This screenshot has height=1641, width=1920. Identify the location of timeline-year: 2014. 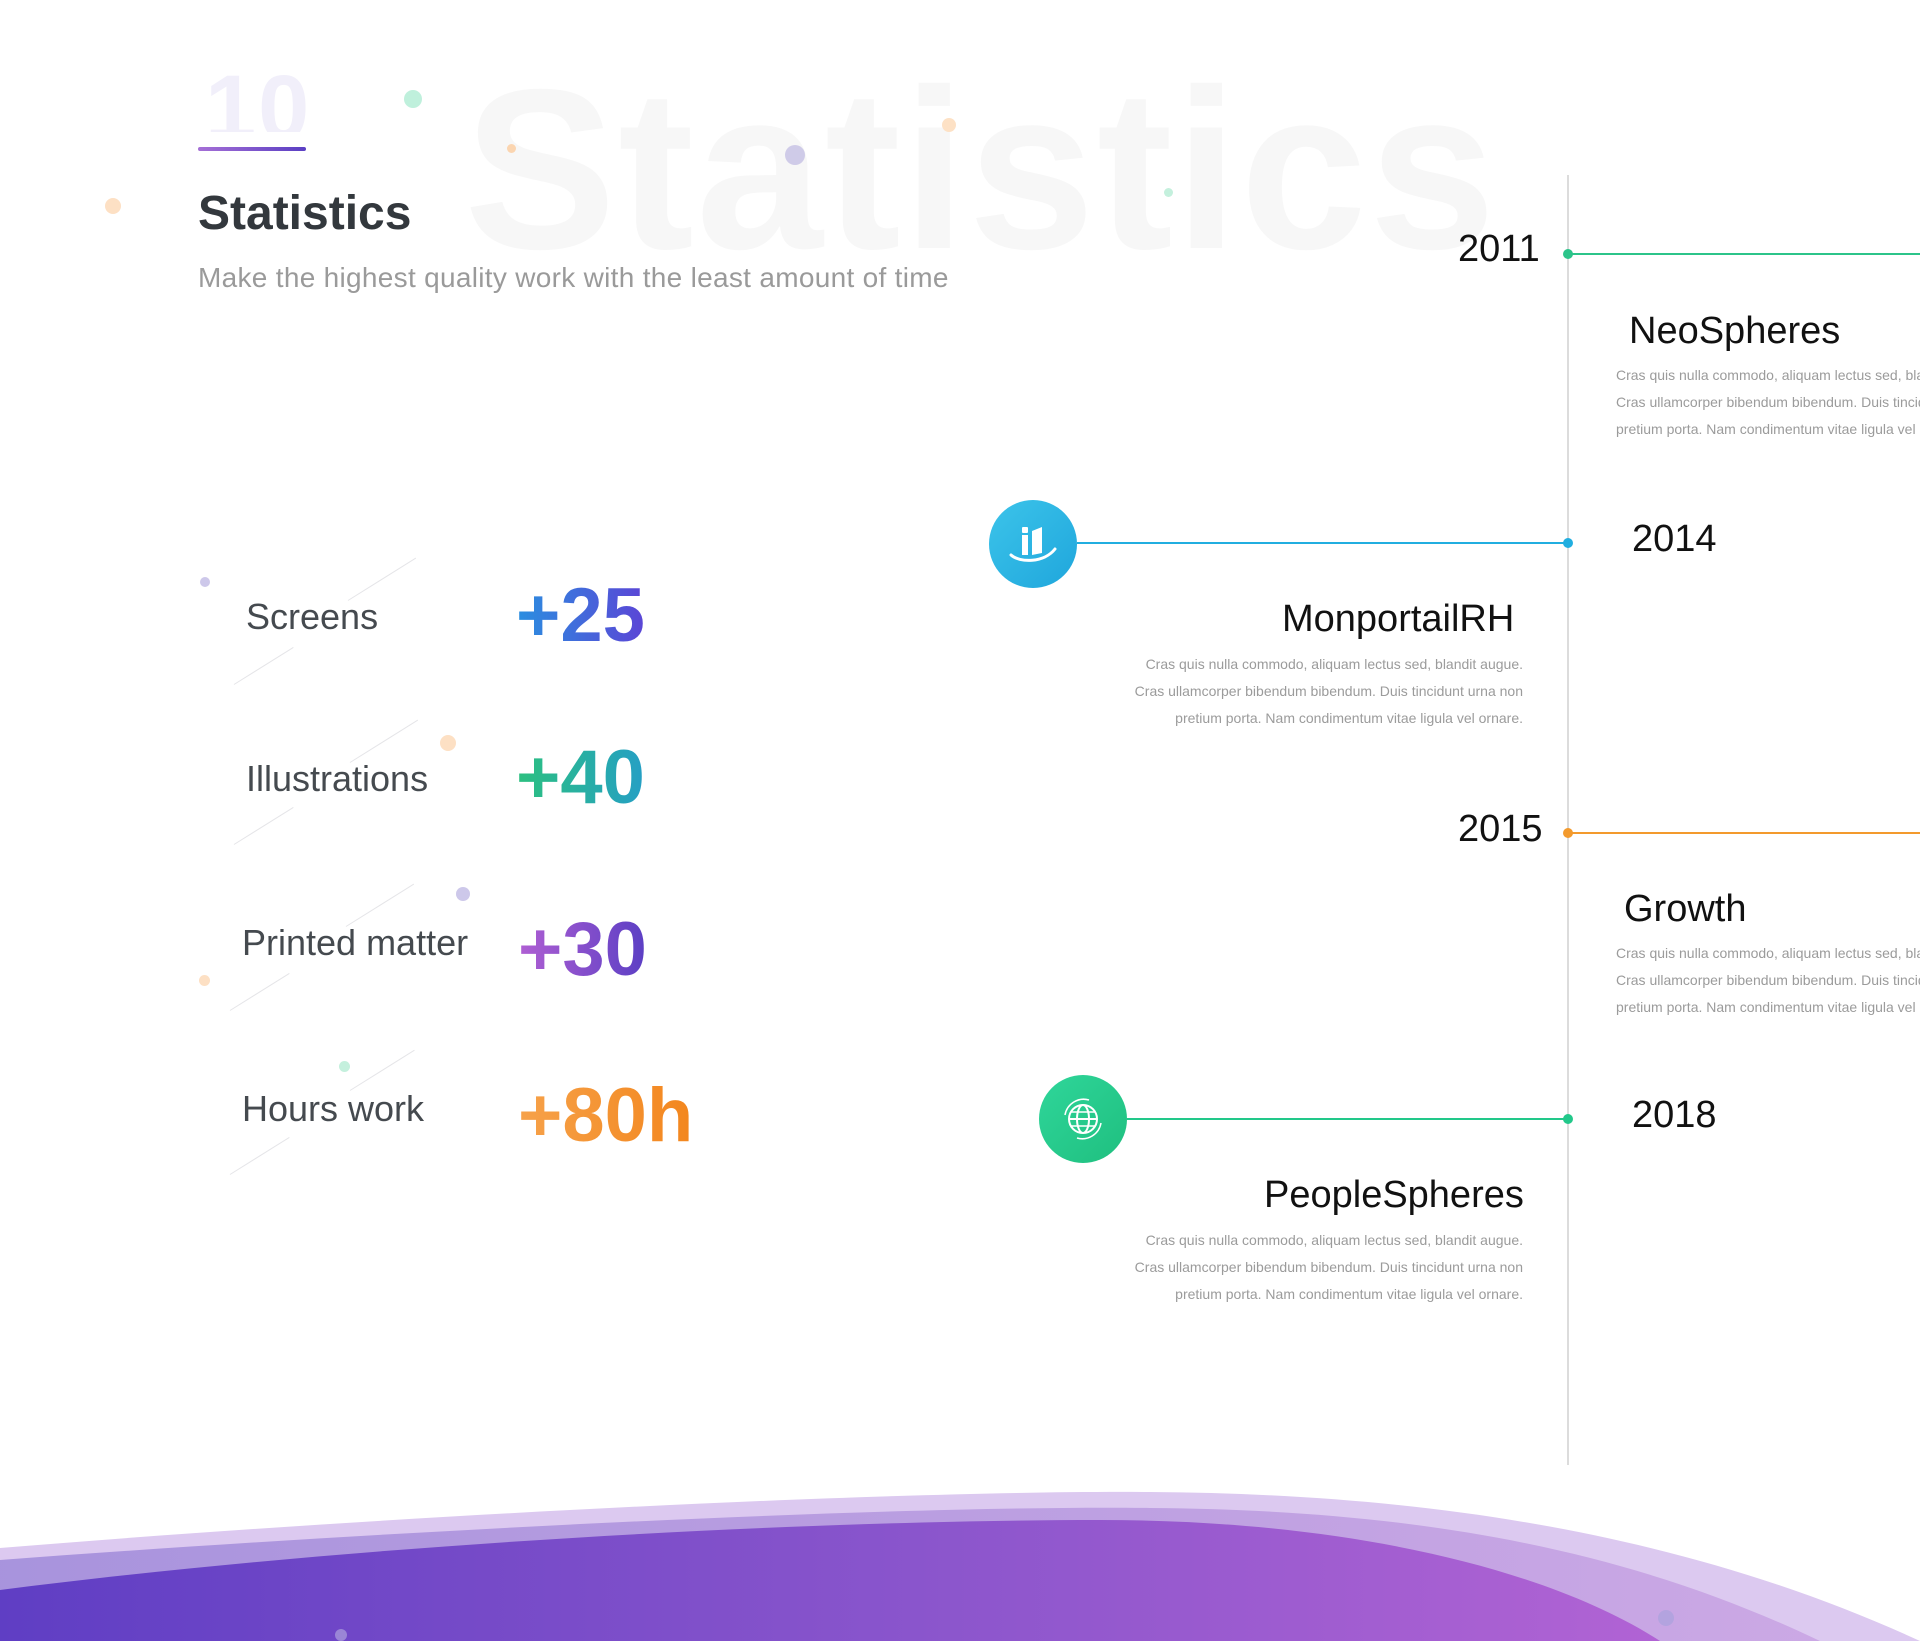
(1674, 539).